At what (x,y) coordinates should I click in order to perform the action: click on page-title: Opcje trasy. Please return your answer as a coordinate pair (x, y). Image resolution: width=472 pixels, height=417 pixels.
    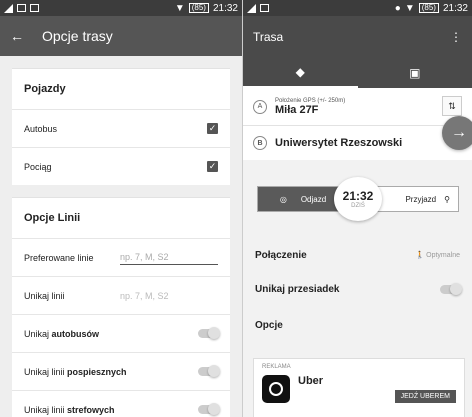
    Looking at the image, I should click on (77, 36).